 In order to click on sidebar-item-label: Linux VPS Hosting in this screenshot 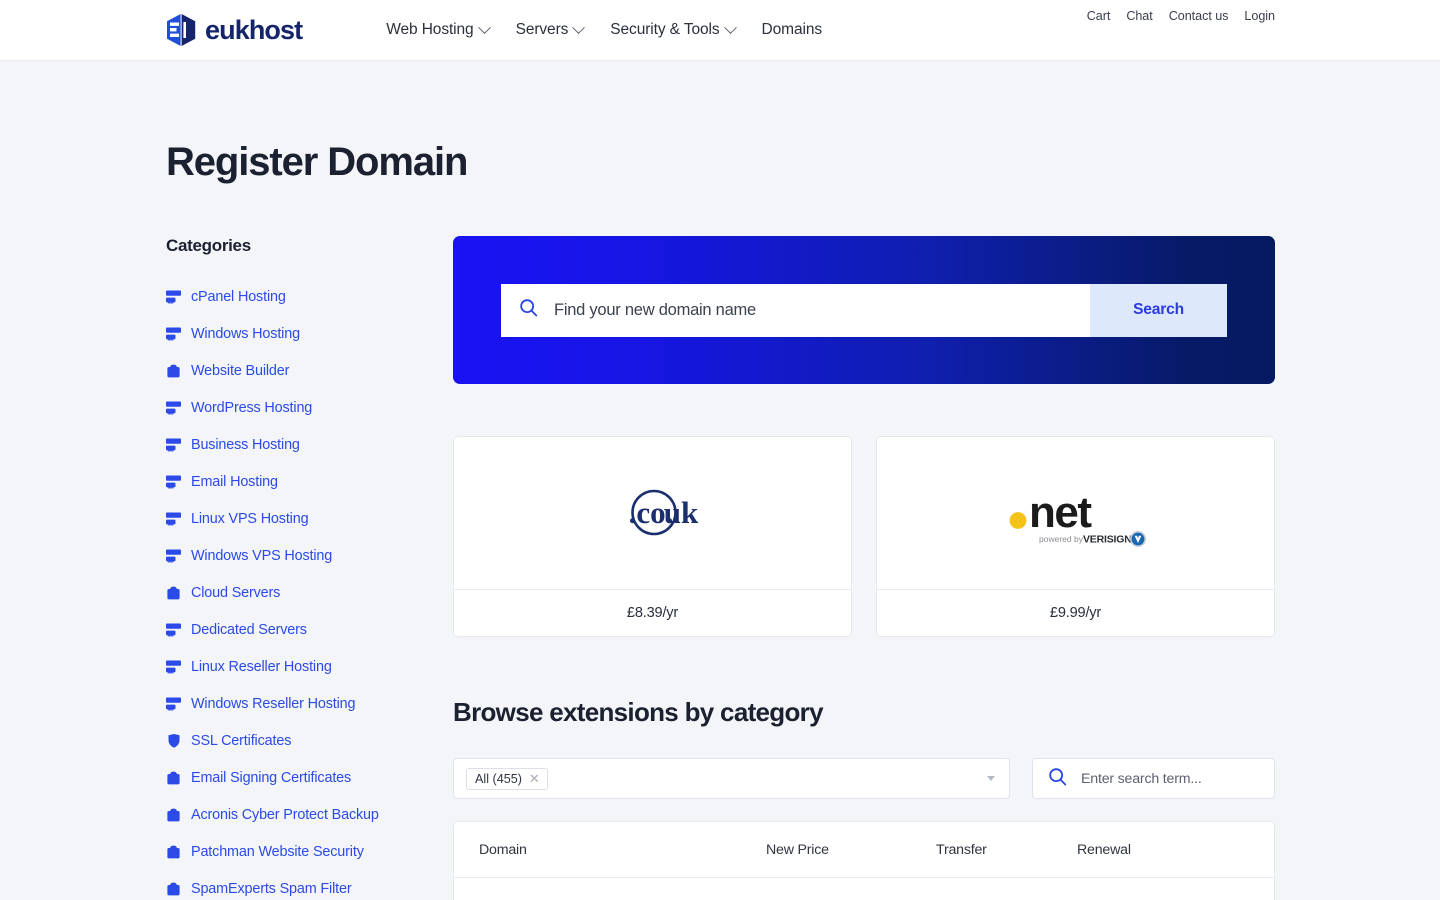, I will do `click(250, 518)`.